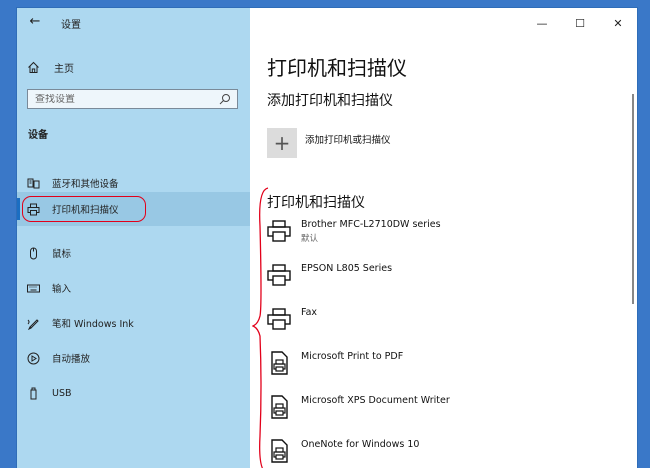 Image resolution: width=650 pixels, height=468 pixels. What do you see at coordinates (348, 140) in the screenshot?
I see `add-printer-label: 添加打印机或扫描仪` at bounding box center [348, 140].